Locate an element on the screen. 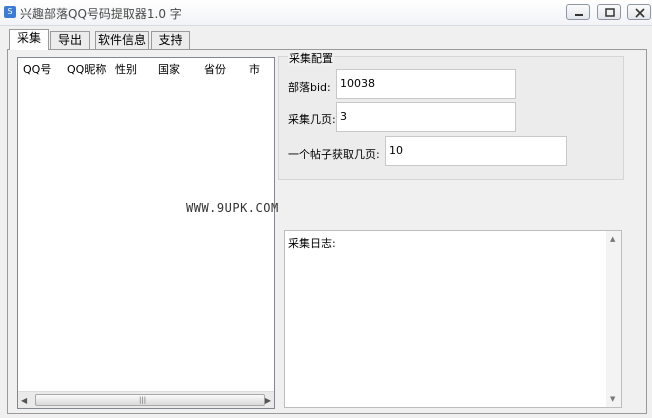 Image resolution: width=652 pixels, height=418 pixels. close-icon is located at coordinates (640, 13).